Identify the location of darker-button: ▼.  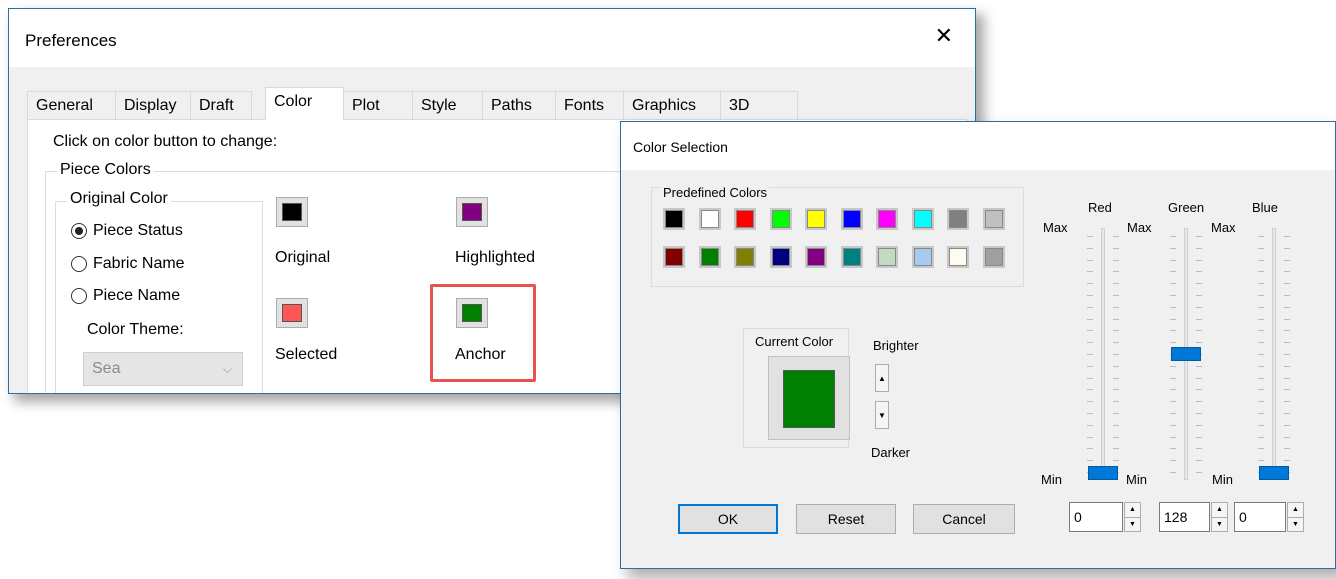
(882, 415).